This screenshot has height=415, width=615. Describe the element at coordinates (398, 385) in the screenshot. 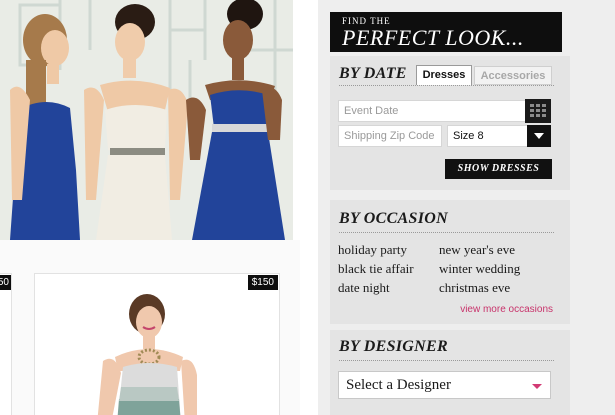

I see `designer-select-value: Select a Designer` at that location.